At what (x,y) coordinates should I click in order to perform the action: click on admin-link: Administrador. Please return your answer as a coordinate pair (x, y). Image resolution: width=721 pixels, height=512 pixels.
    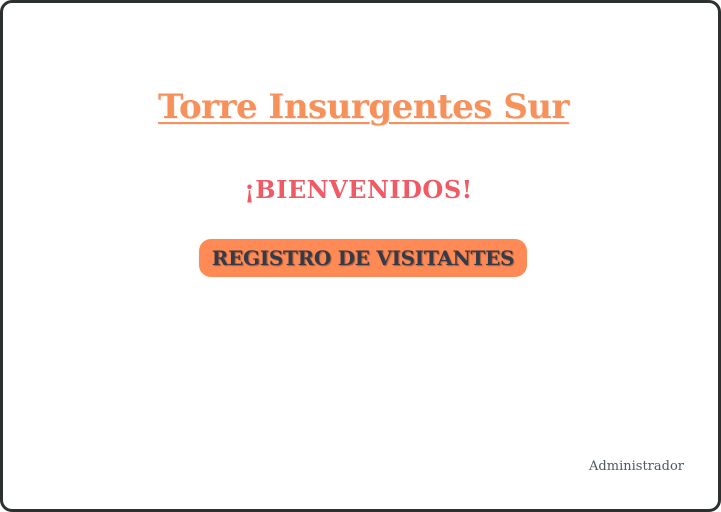
    Looking at the image, I should click on (636, 466).